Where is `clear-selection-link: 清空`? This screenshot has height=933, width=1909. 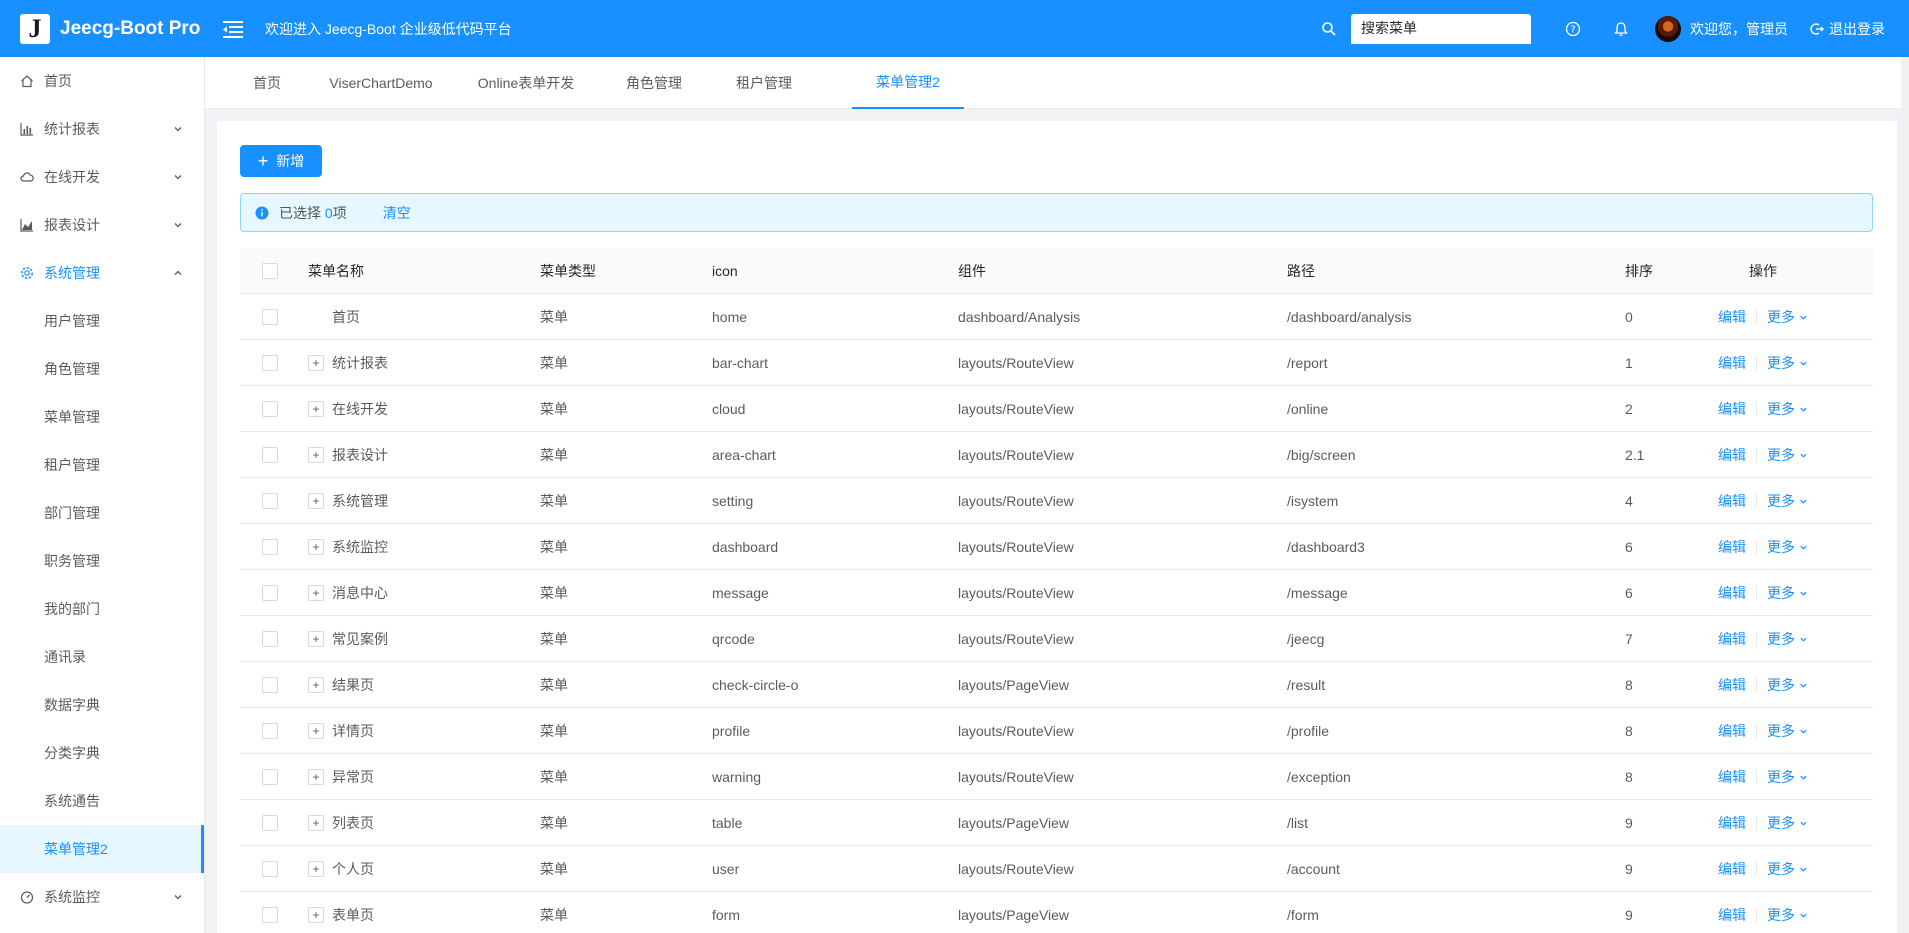 clear-selection-link: 清空 is located at coordinates (397, 213).